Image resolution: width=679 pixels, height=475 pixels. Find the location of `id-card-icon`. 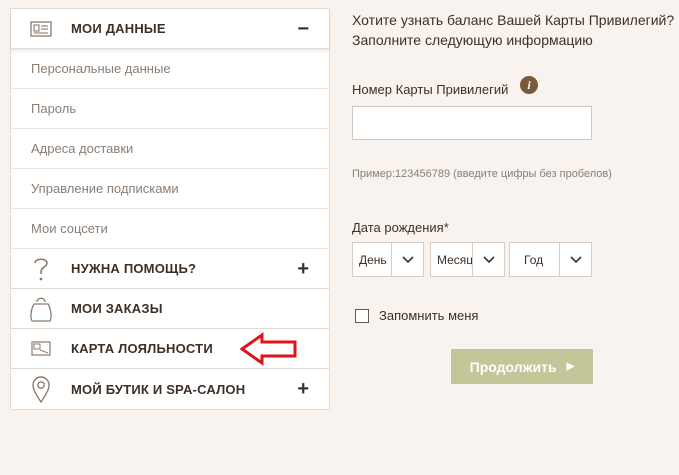

id-card-icon is located at coordinates (41, 29).